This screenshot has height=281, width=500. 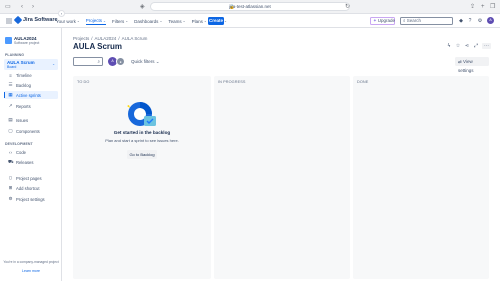 I want to click on learn-more-link: Learn more, so click(x=31, y=271).